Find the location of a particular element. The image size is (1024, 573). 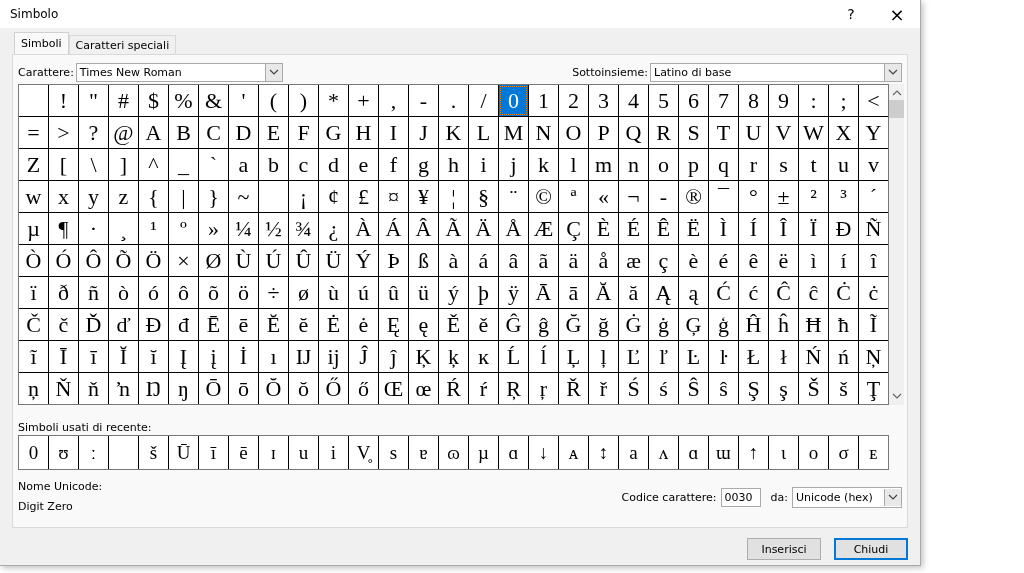

symbol-cell: ŏ is located at coordinates (303, 388).